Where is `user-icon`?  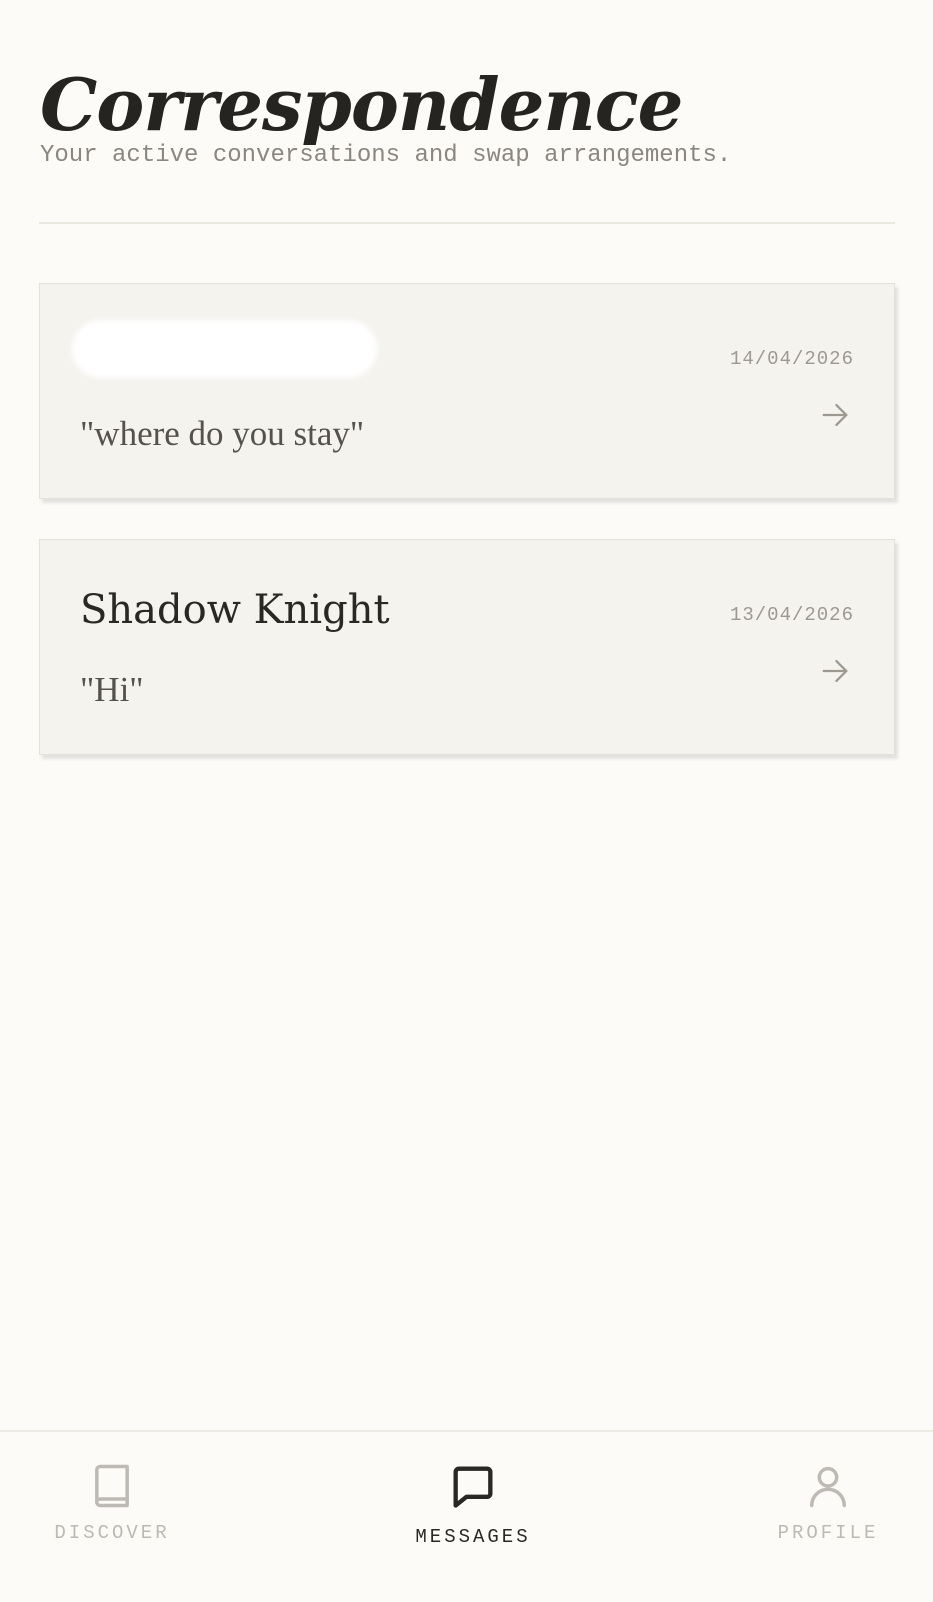
user-icon is located at coordinates (828, 1487).